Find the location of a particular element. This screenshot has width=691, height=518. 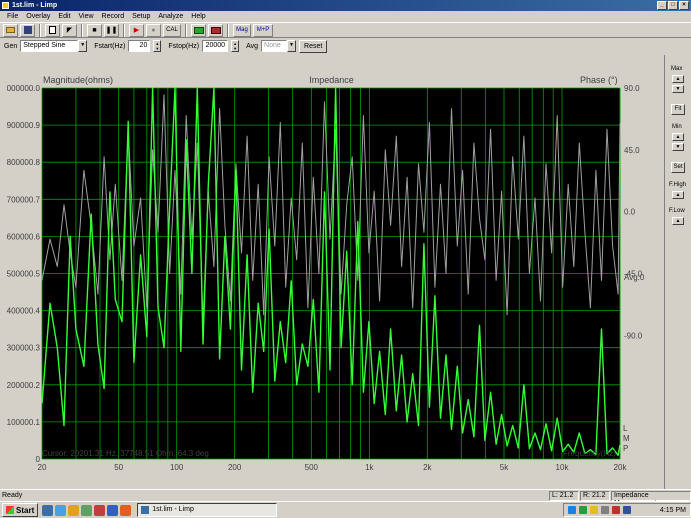

windows-logo-icon is located at coordinates (10, 510).